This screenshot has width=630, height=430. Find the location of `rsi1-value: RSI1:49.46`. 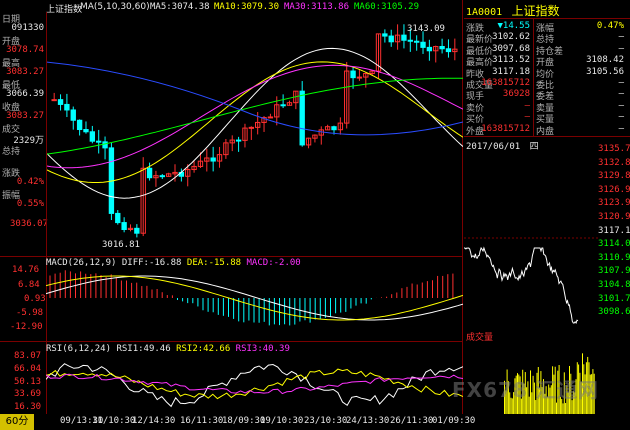

rsi1-value: RSI1:49.46 is located at coordinates (143, 349).